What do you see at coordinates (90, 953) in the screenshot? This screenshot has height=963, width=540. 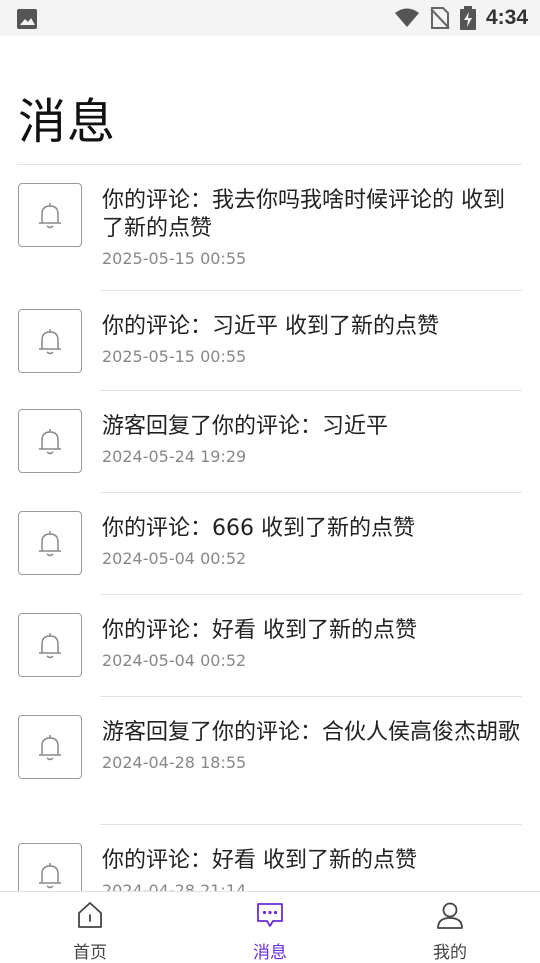 I see `tab-home-label: 首页` at bounding box center [90, 953].